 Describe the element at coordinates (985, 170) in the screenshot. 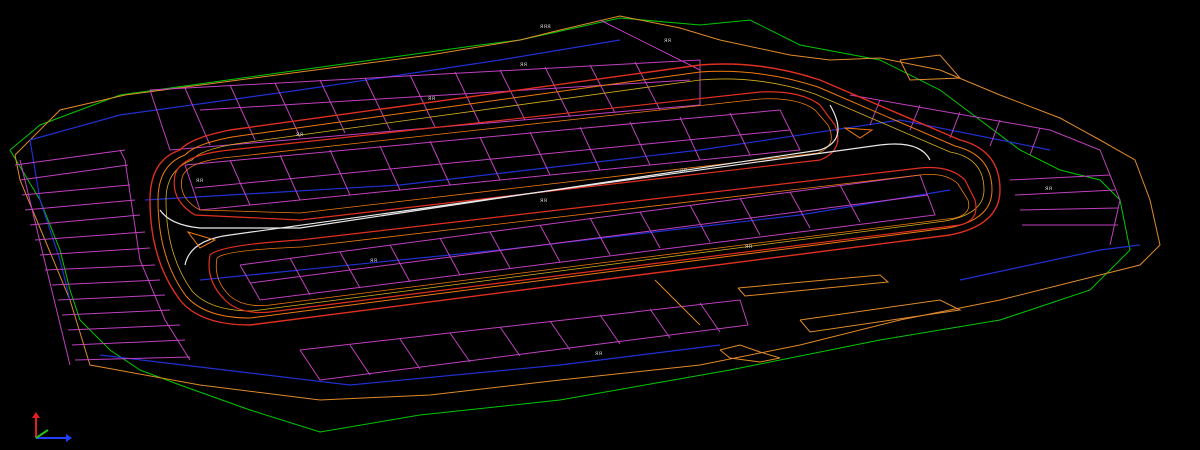

I see `parcel-lines-right` at that location.